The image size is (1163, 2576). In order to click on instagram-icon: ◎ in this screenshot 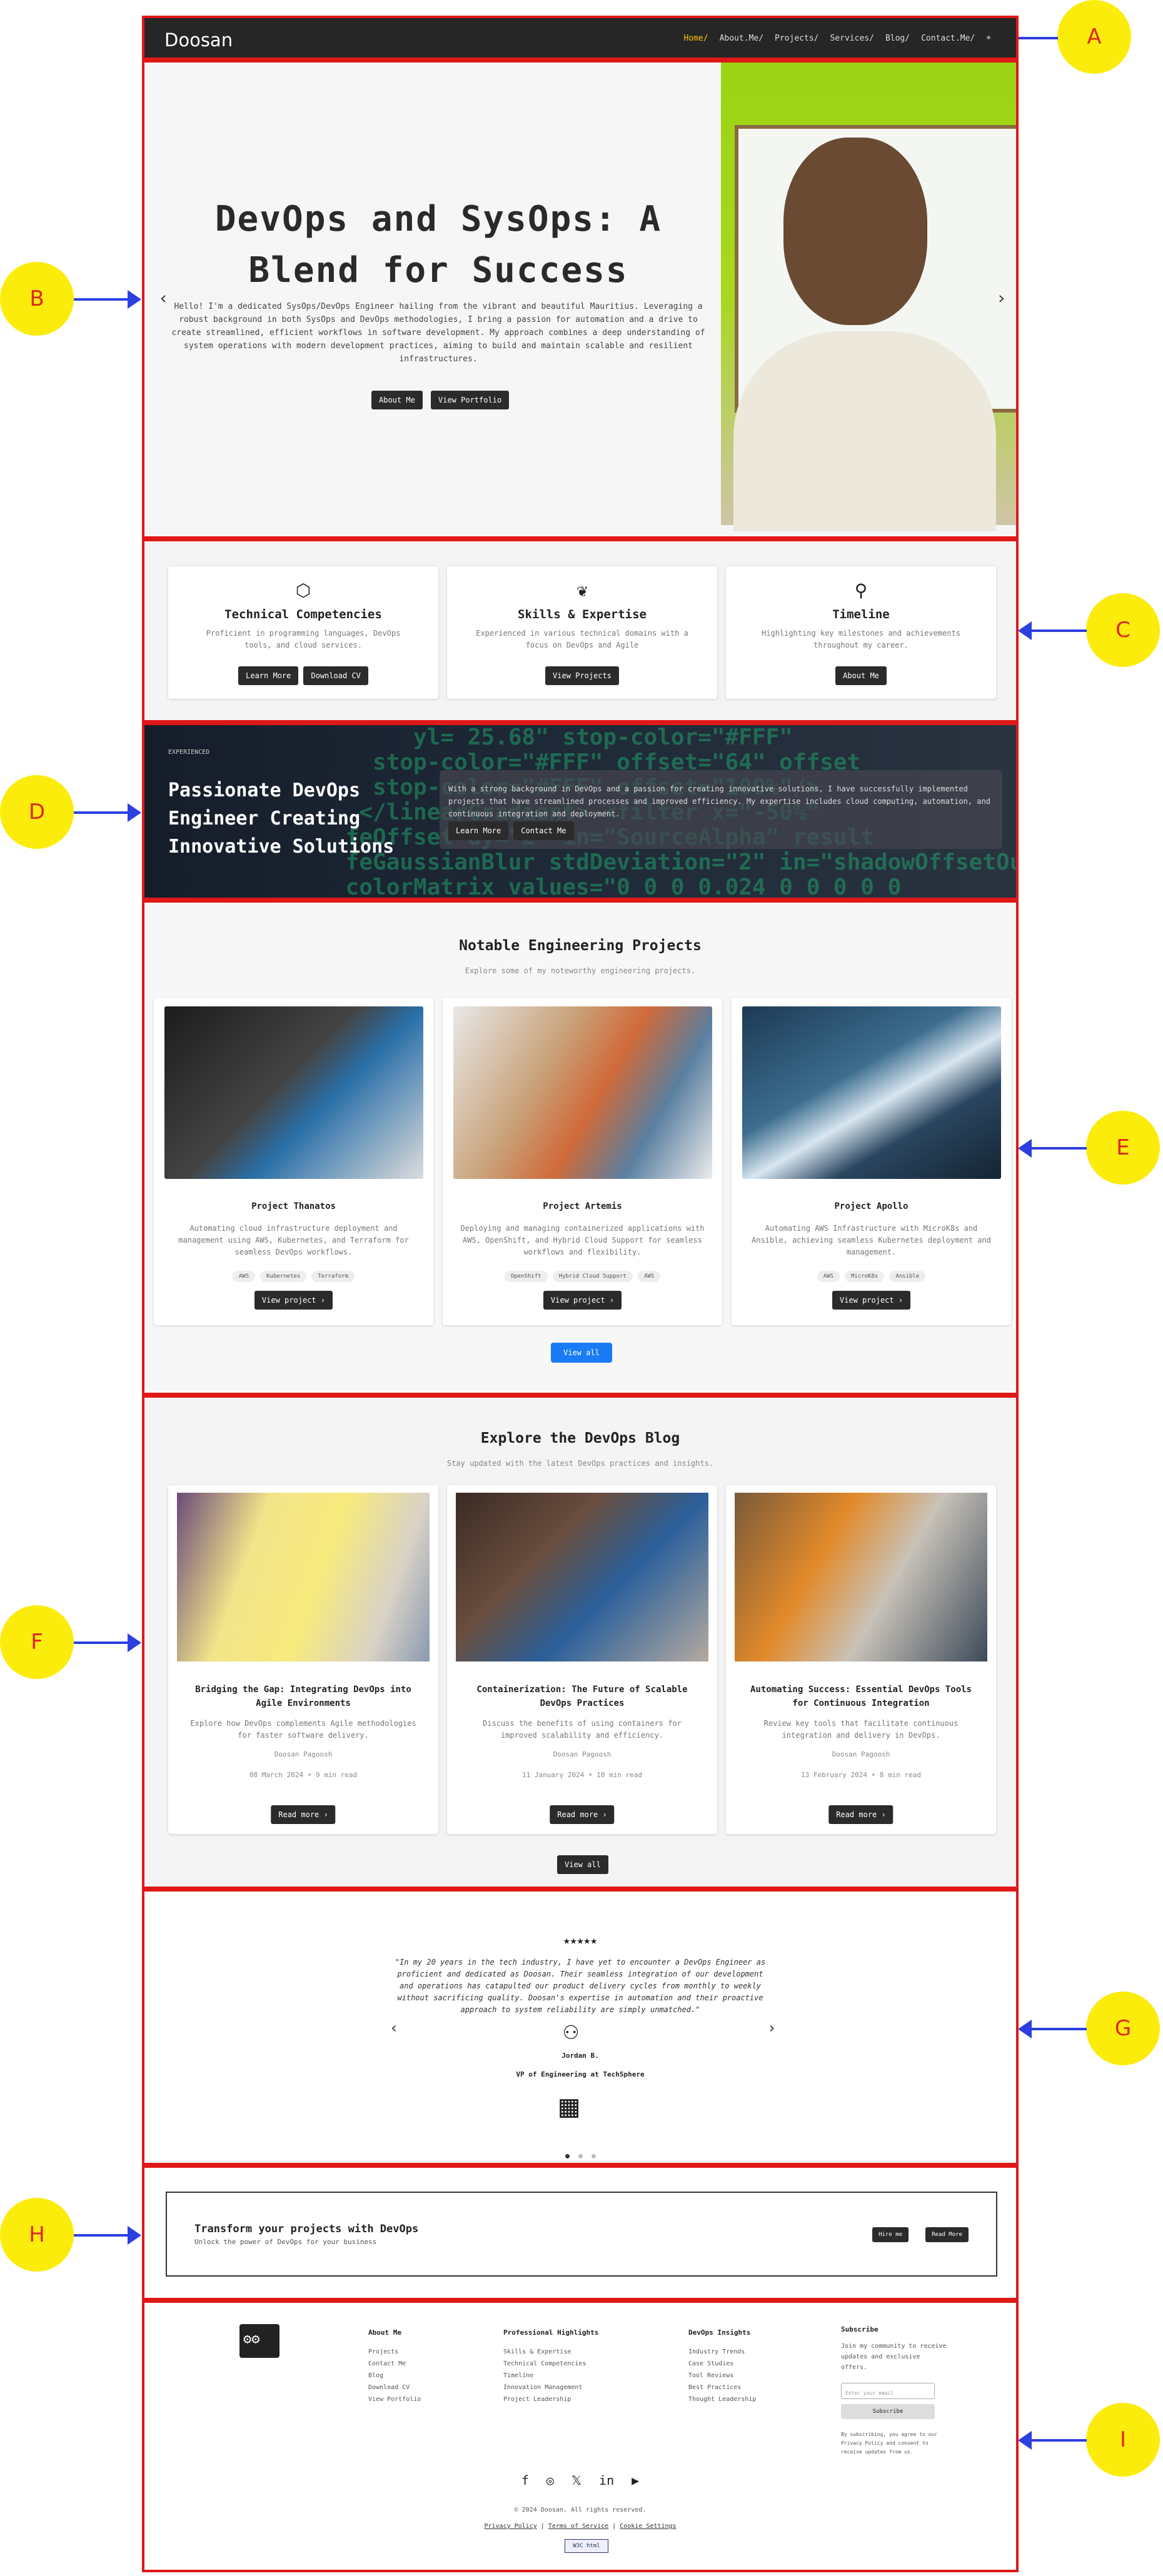, I will do `click(550, 2480)`.